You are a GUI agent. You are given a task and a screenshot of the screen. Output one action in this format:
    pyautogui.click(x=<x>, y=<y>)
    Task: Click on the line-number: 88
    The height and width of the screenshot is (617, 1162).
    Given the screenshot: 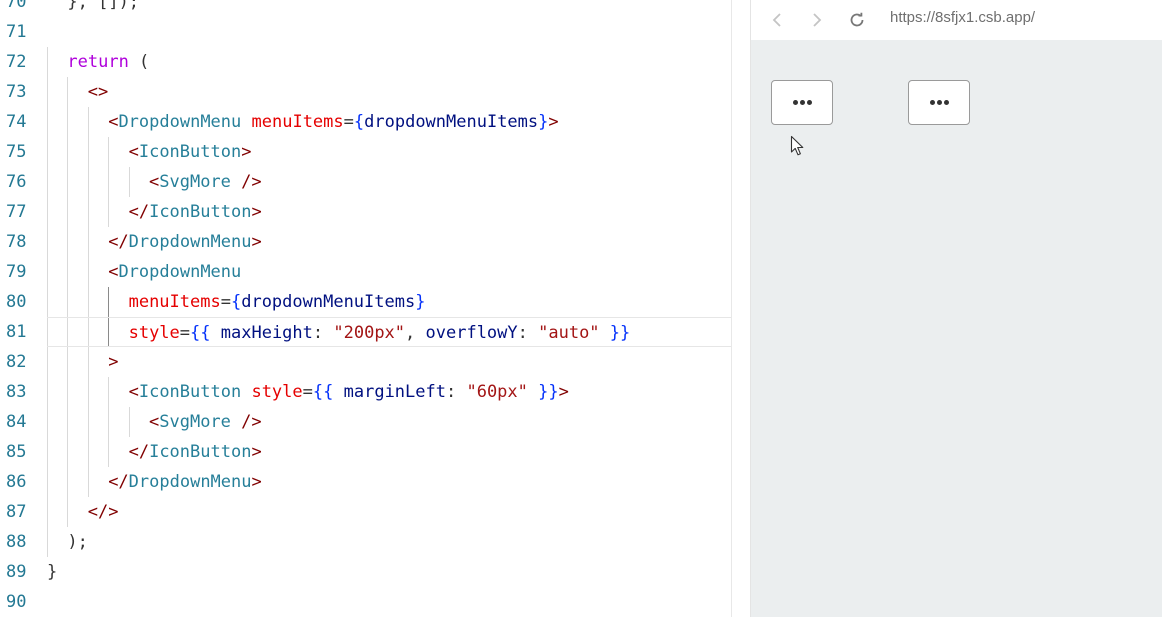 What is the action you would take?
    pyautogui.click(x=16, y=542)
    